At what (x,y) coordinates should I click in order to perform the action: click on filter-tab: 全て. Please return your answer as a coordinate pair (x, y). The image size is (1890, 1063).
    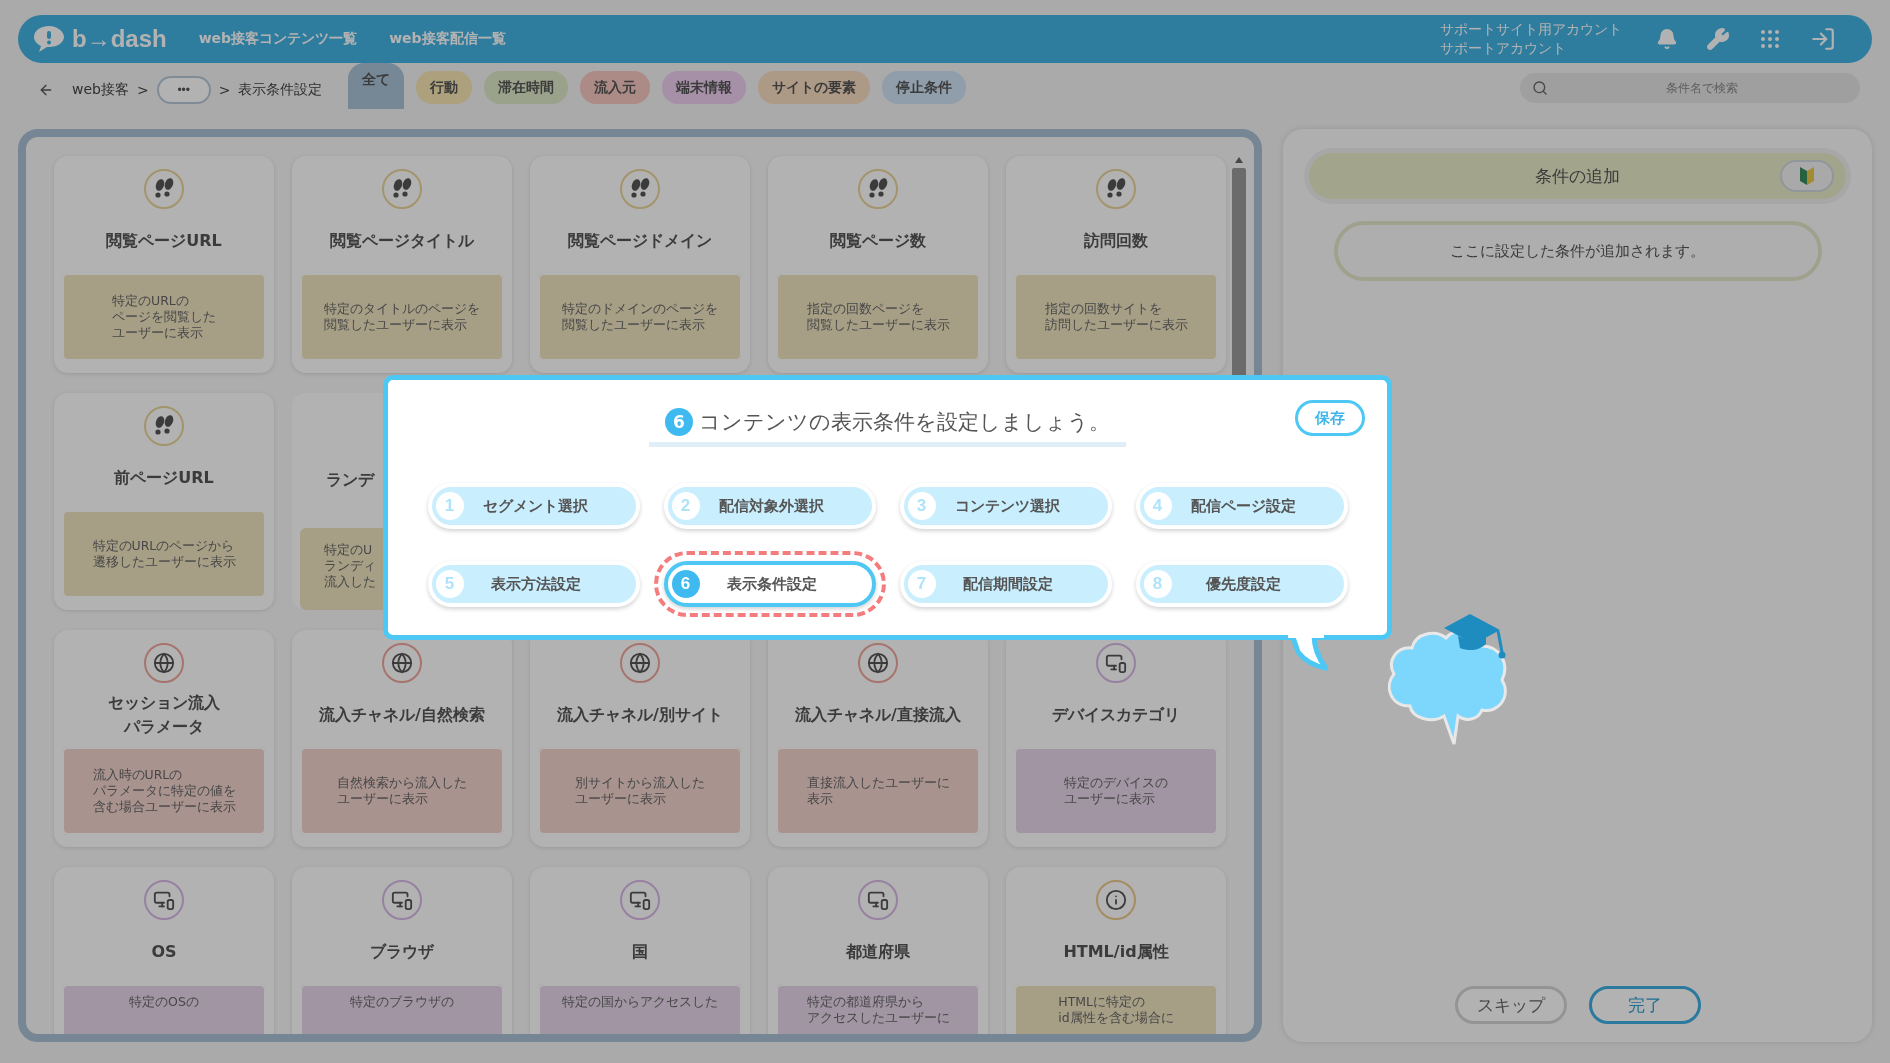
    Looking at the image, I should click on (376, 86).